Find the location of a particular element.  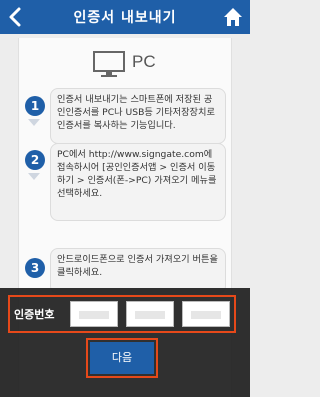

home-button is located at coordinates (233, 17).